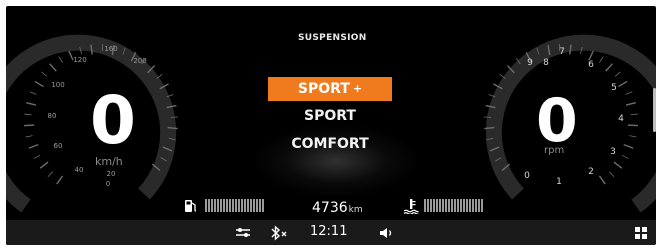 This screenshot has height=251, width=662. Describe the element at coordinates (139, 61) in the screenshot. I see `speedo-tick-label-200: 200` at that location.